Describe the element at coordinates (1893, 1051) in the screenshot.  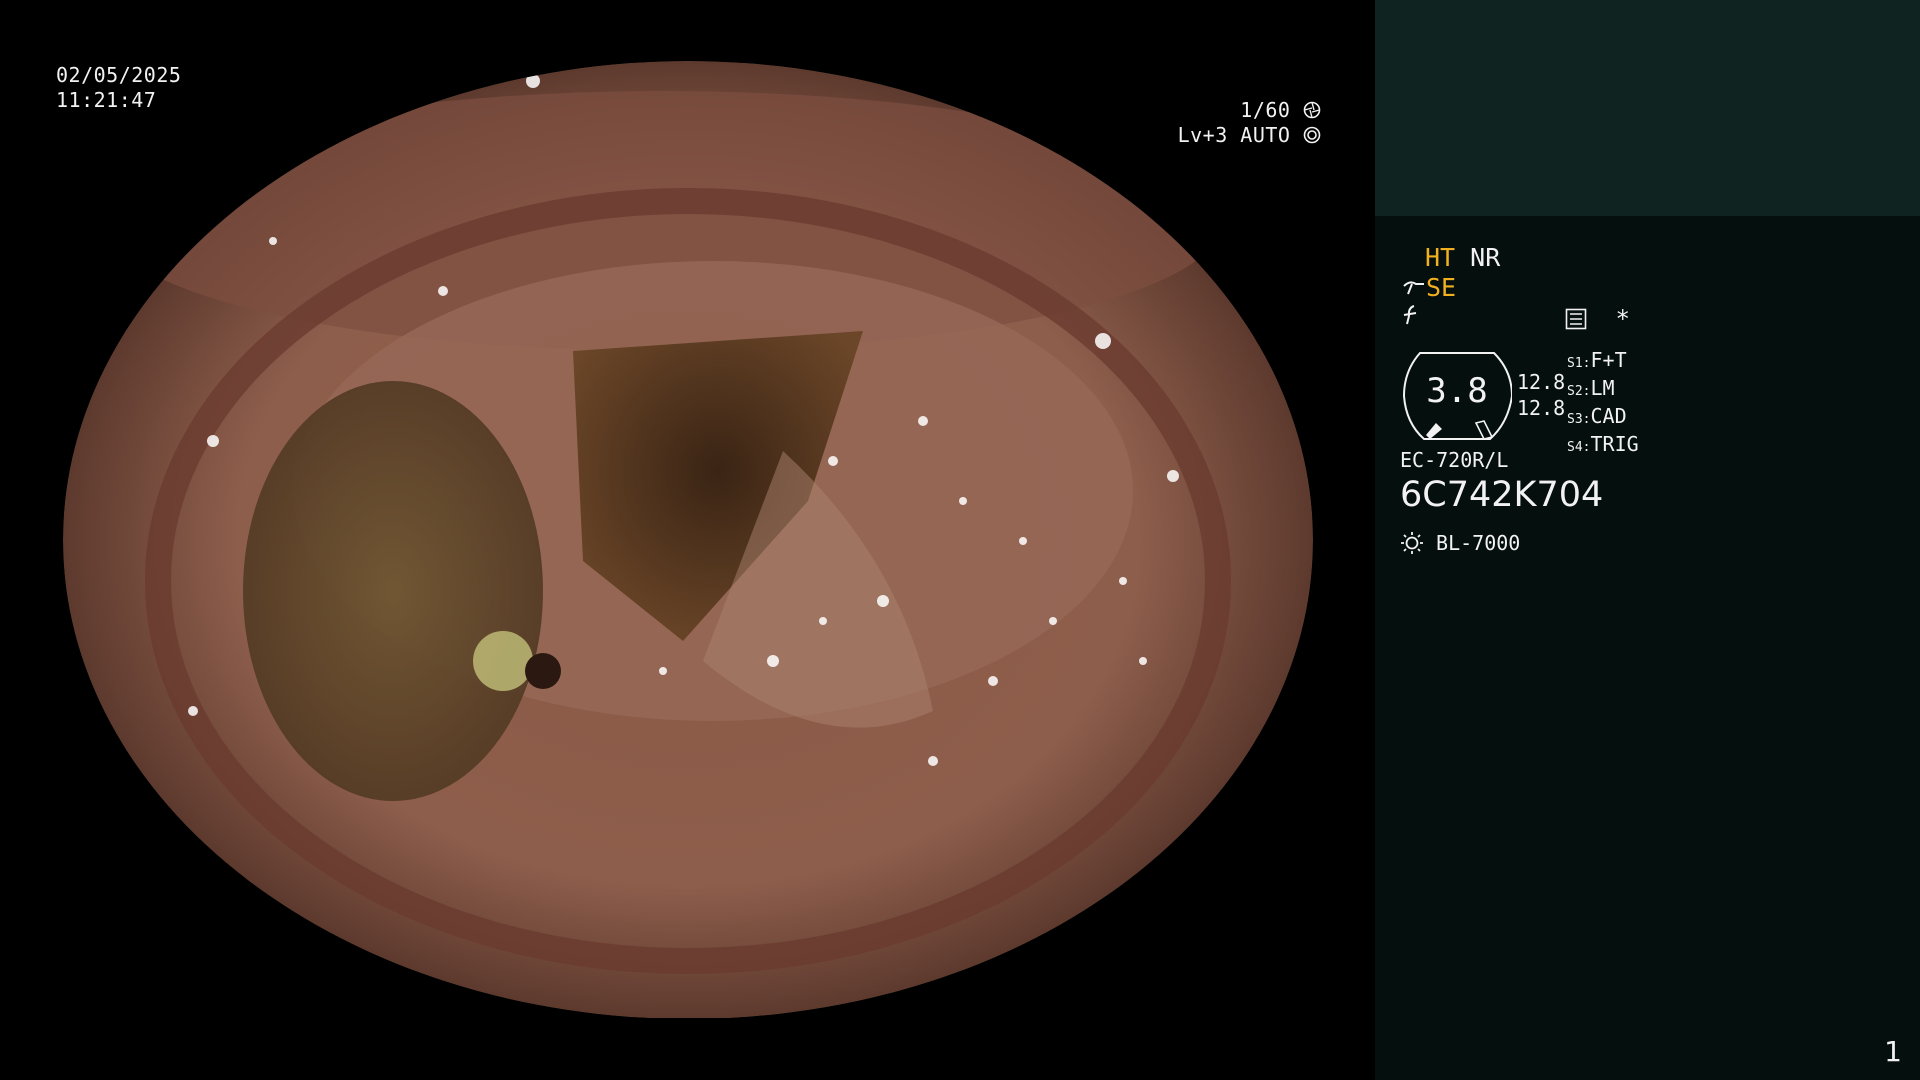
I see `page-number: 1` at that location.